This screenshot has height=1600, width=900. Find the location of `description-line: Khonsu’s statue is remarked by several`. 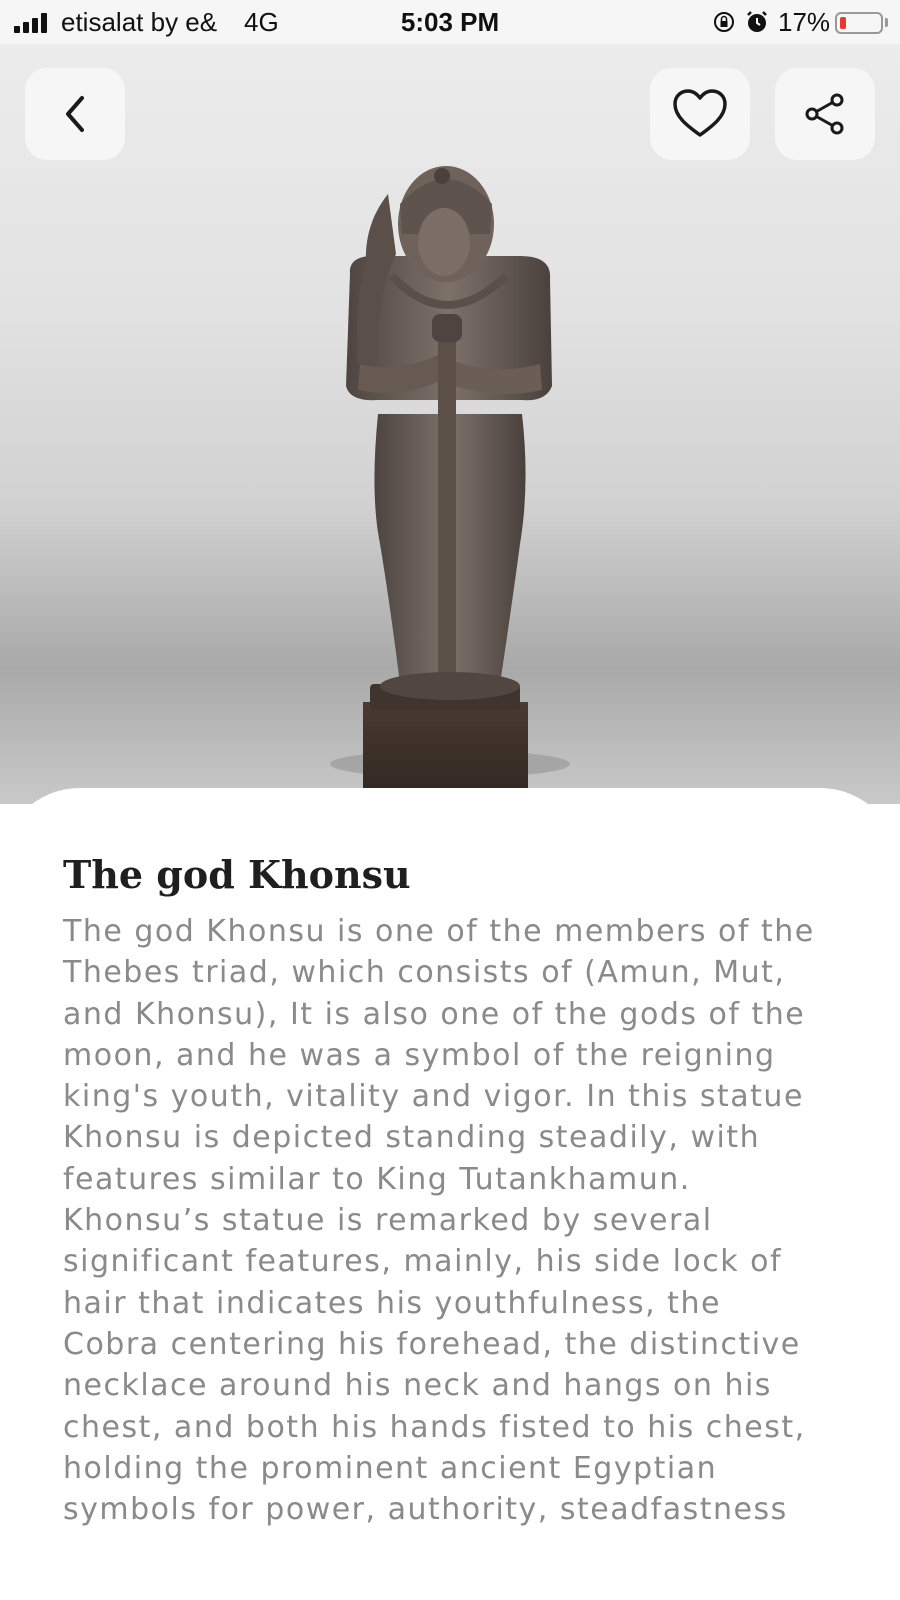

description-line: Khonsu’s statue is remarked by several is located at coordinates (388, 1221).